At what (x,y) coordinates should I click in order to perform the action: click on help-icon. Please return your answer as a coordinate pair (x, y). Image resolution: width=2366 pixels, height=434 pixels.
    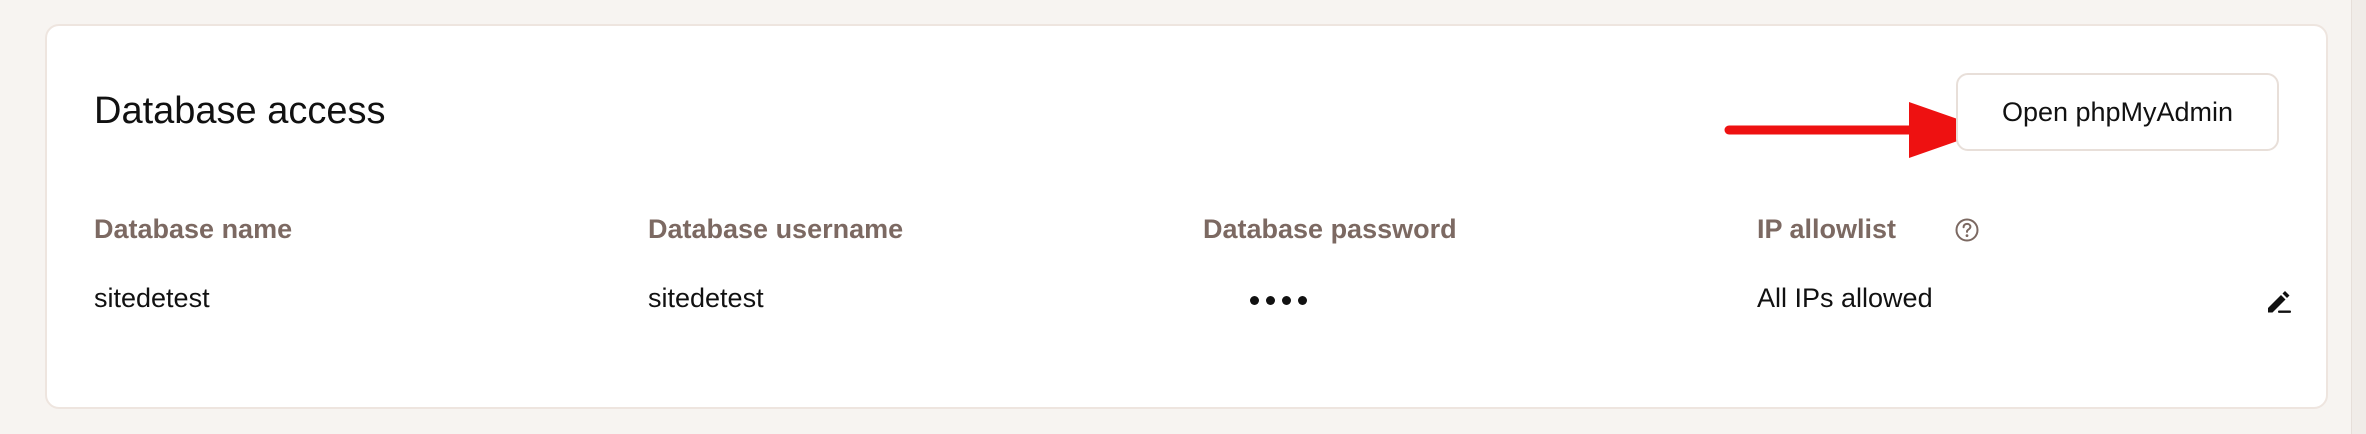
    Looking at the image, I should click on (1967, 230).